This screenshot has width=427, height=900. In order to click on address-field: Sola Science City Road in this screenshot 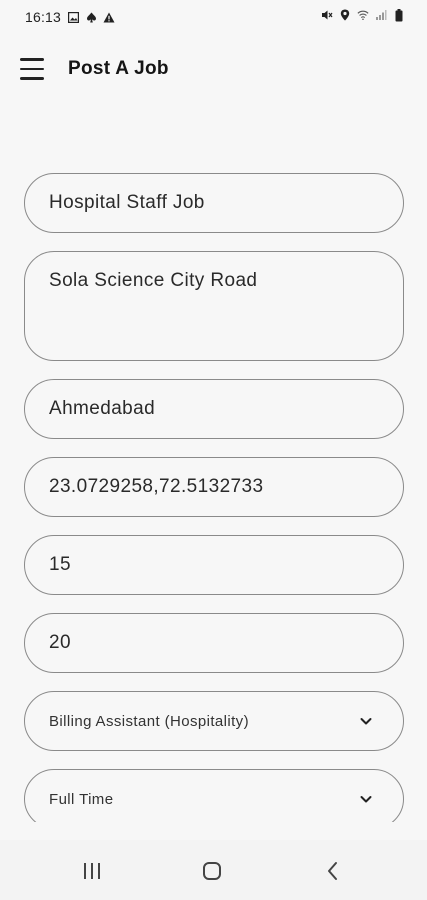, I will do `click(214, 306)`.